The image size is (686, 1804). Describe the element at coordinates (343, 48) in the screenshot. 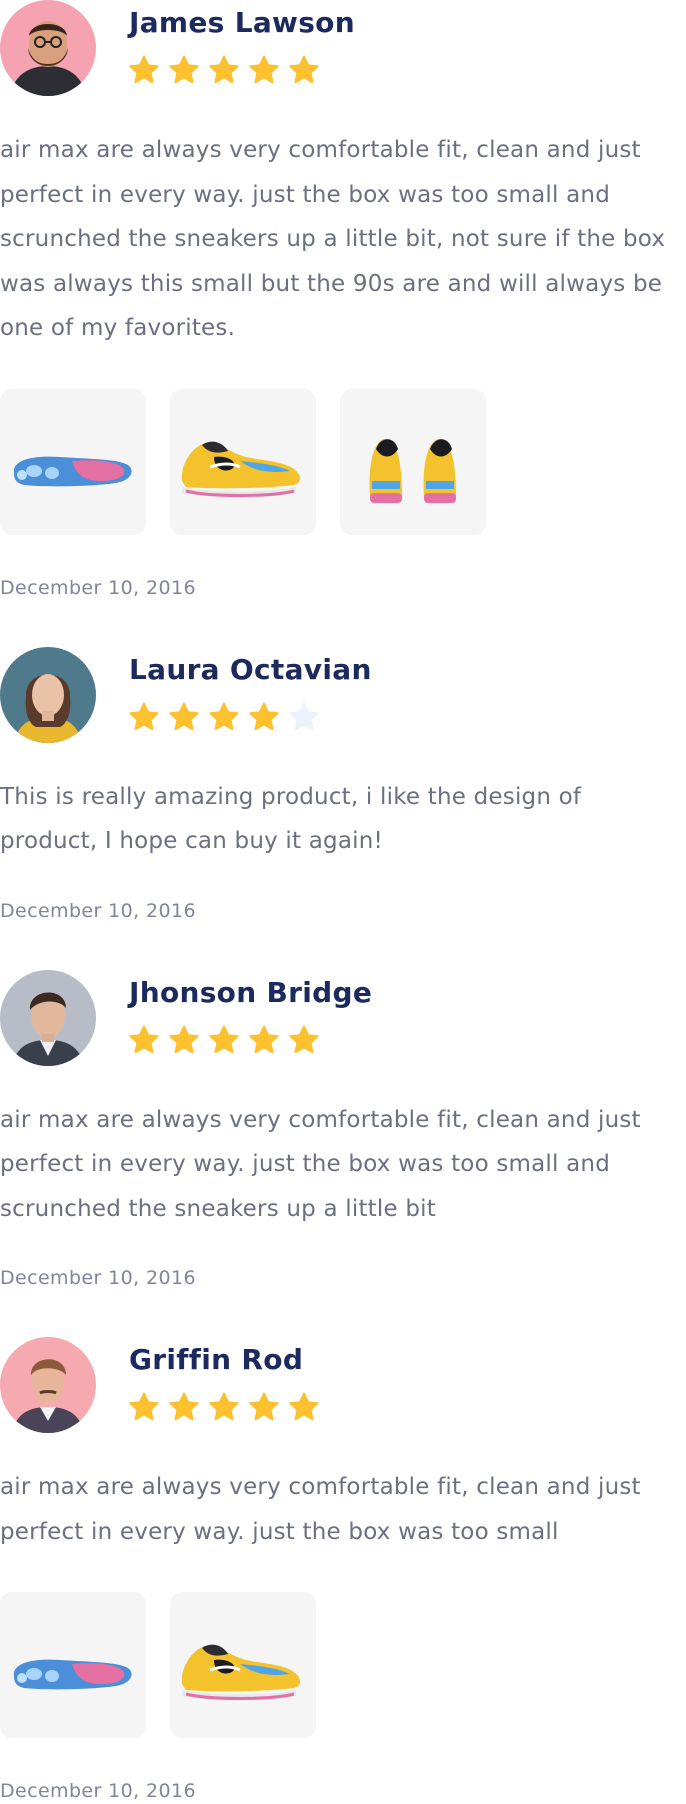

I see `review-header: James Lawson` at that location.